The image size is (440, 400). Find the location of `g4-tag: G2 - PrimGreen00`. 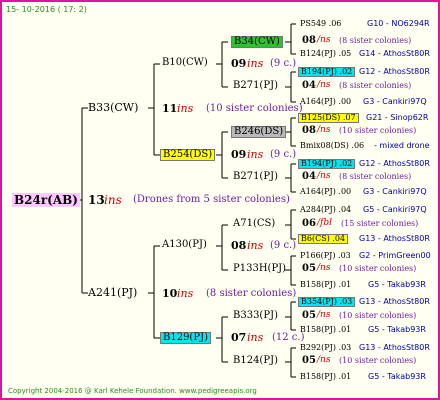

g4-tag: G2 - PrimGreen00 is located at coordinates (395, 255).